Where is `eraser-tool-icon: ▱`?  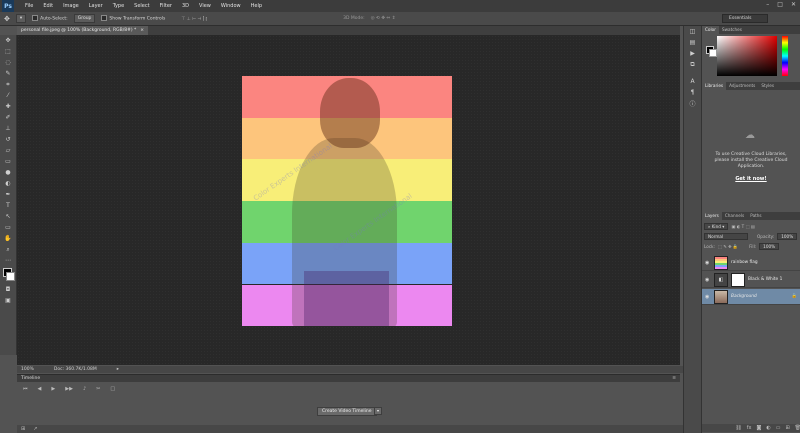
eraser-tool-icon: ▱ is located at coordinates (8, 150).